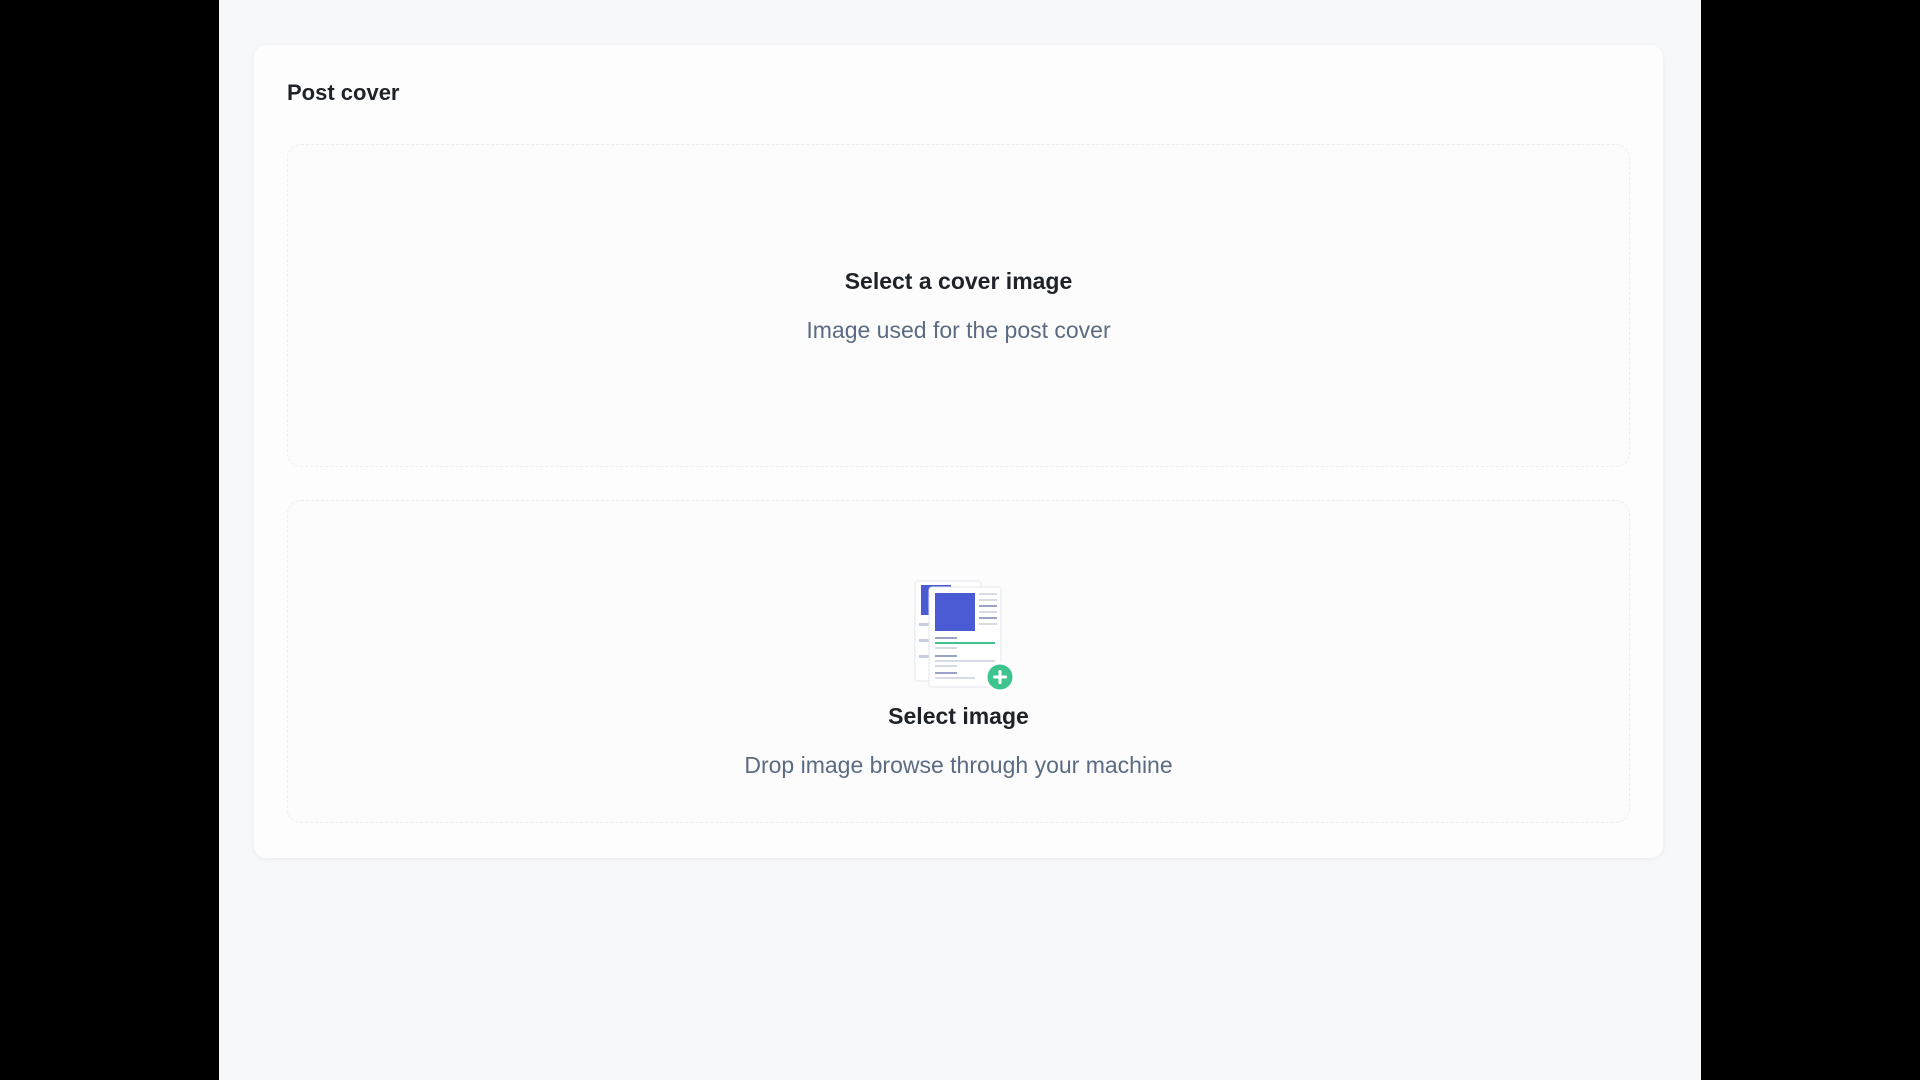 This screenshot has width=1920, height=1080. I want to click on upload-zone-heading: Select image, so click(958, 715).